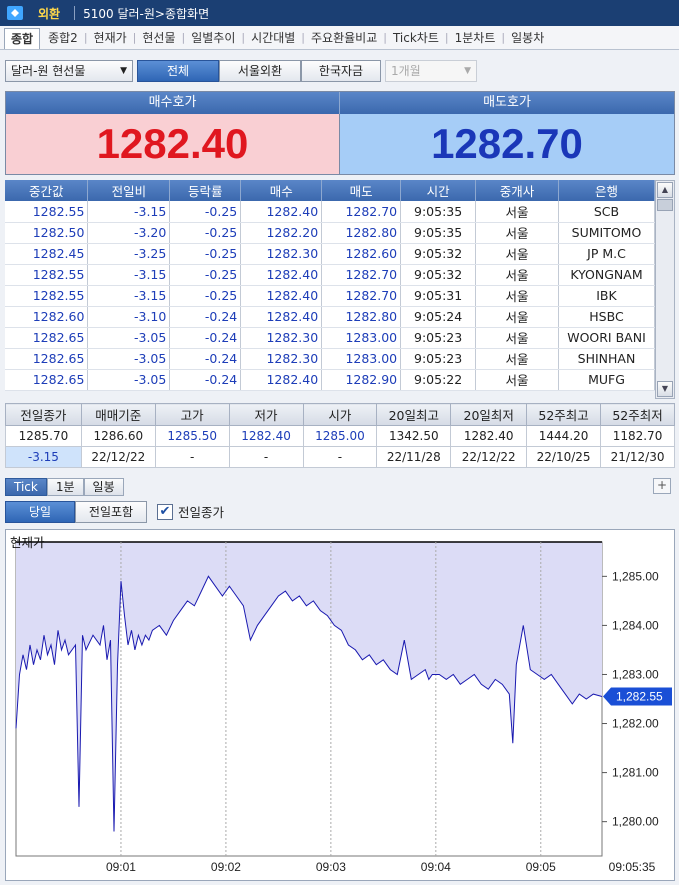 The width and height of the screenshot is (679, 885). What do you see at coordinates (118, 414) in the screenshot?
I see `summary-header-cell: 매매기준` at bounding box center [118, 414].